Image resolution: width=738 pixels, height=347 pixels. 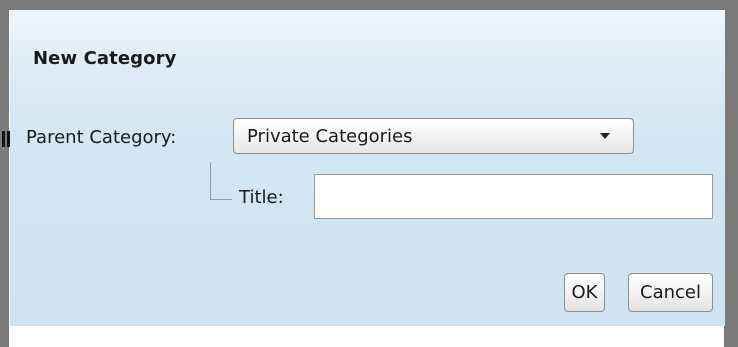 I want to click on tree-connector, so click(x=221, y=181).